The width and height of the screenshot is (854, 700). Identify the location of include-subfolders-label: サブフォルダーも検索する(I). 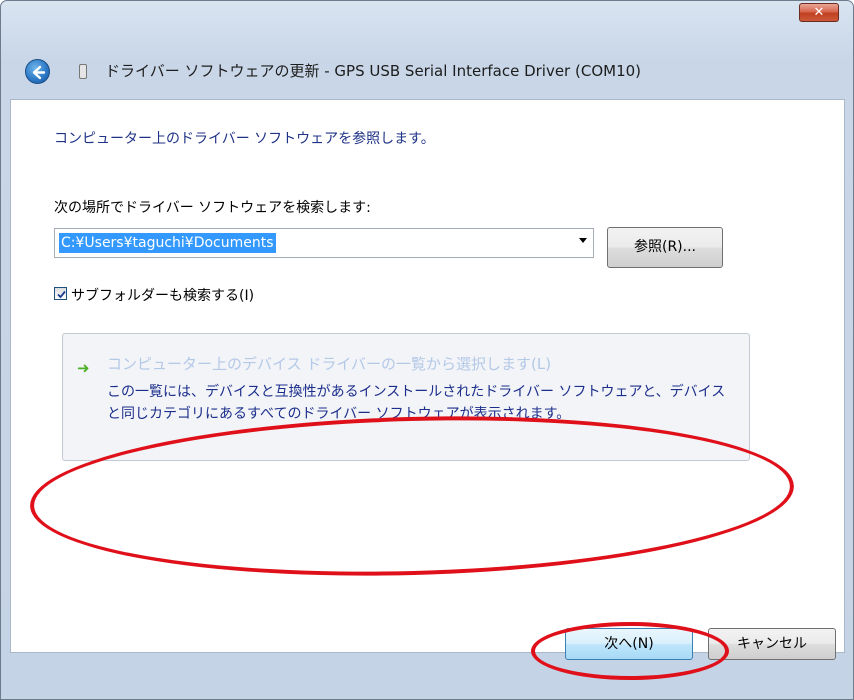
(163, 296).